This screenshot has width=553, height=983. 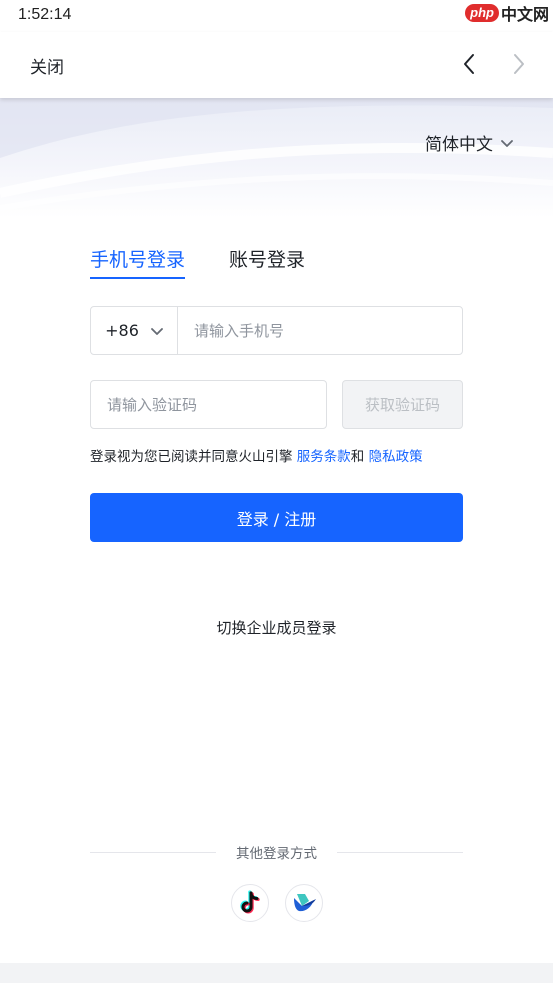 What do you see at coordinates (276, 16) in the screenshot?
I see `status-bar: 1:52:14 php 中文网` at bounding box center [276, 16].